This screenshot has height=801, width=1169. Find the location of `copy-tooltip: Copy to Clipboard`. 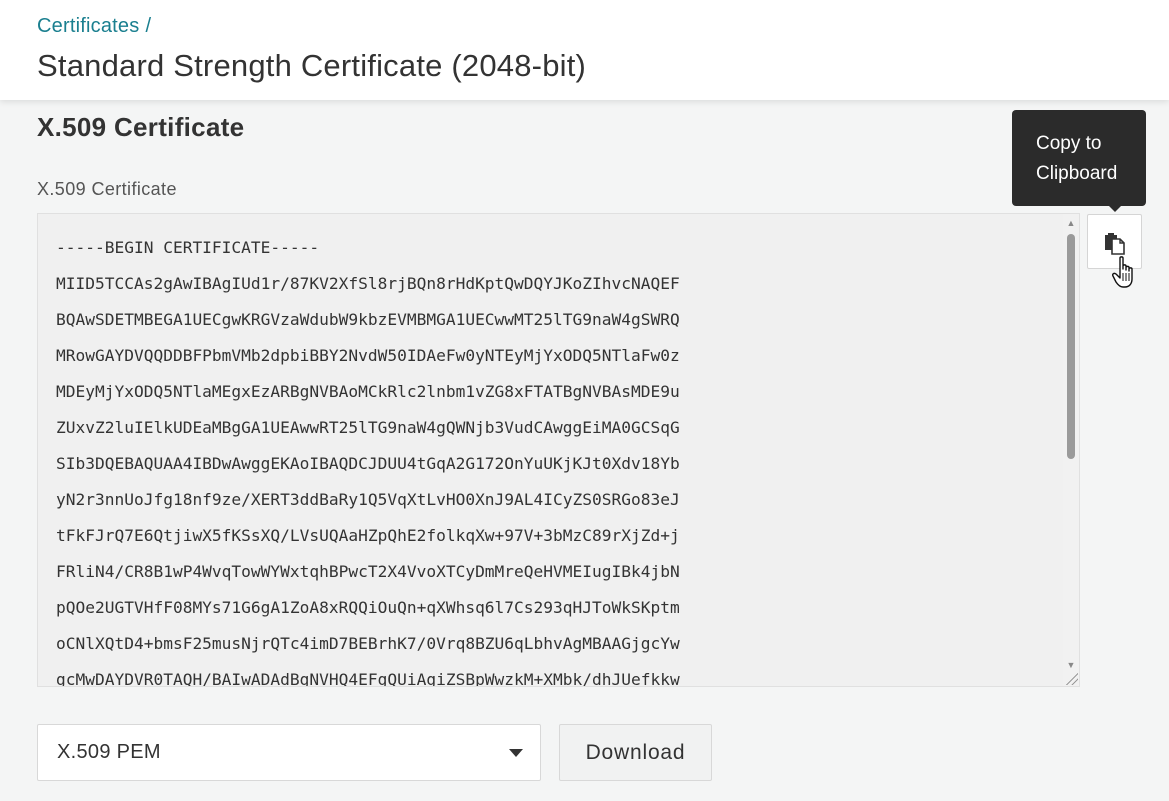

copy-tooltip: Copy to Clipboard is located at coordinates (1079, 158).